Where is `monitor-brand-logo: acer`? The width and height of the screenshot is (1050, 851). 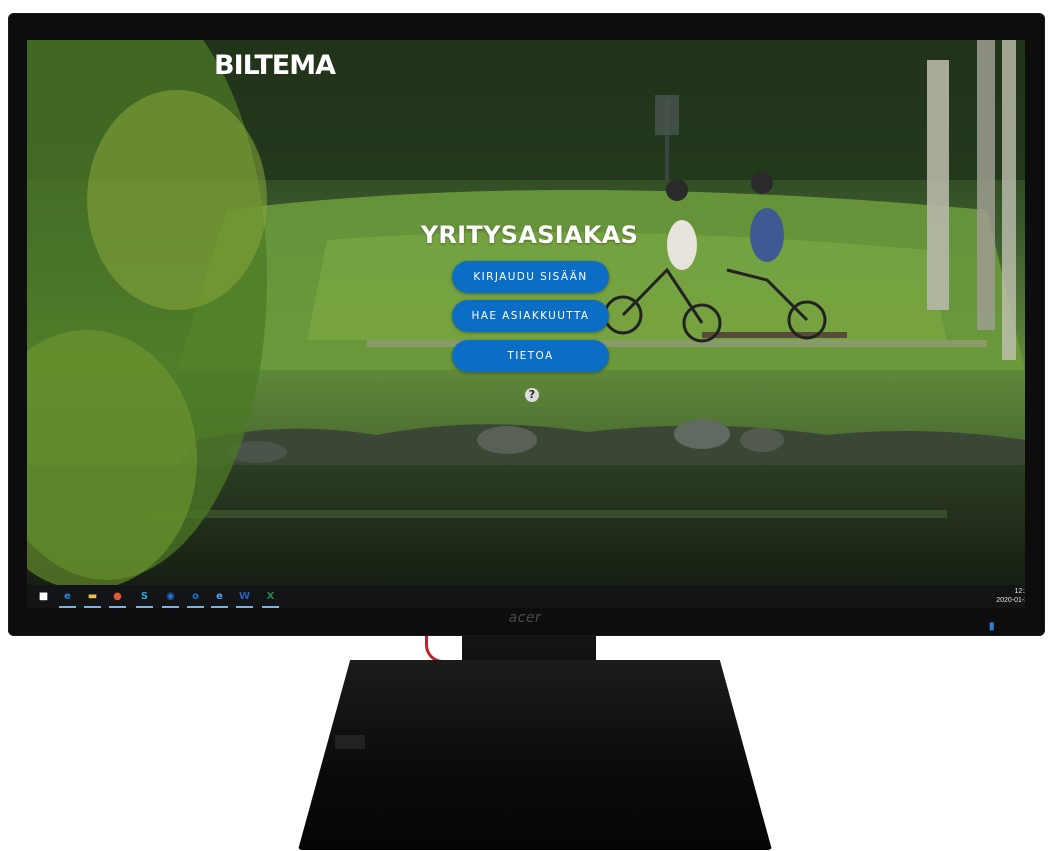 monitor-brand-logo: acer is located at coordinates (525, 618).